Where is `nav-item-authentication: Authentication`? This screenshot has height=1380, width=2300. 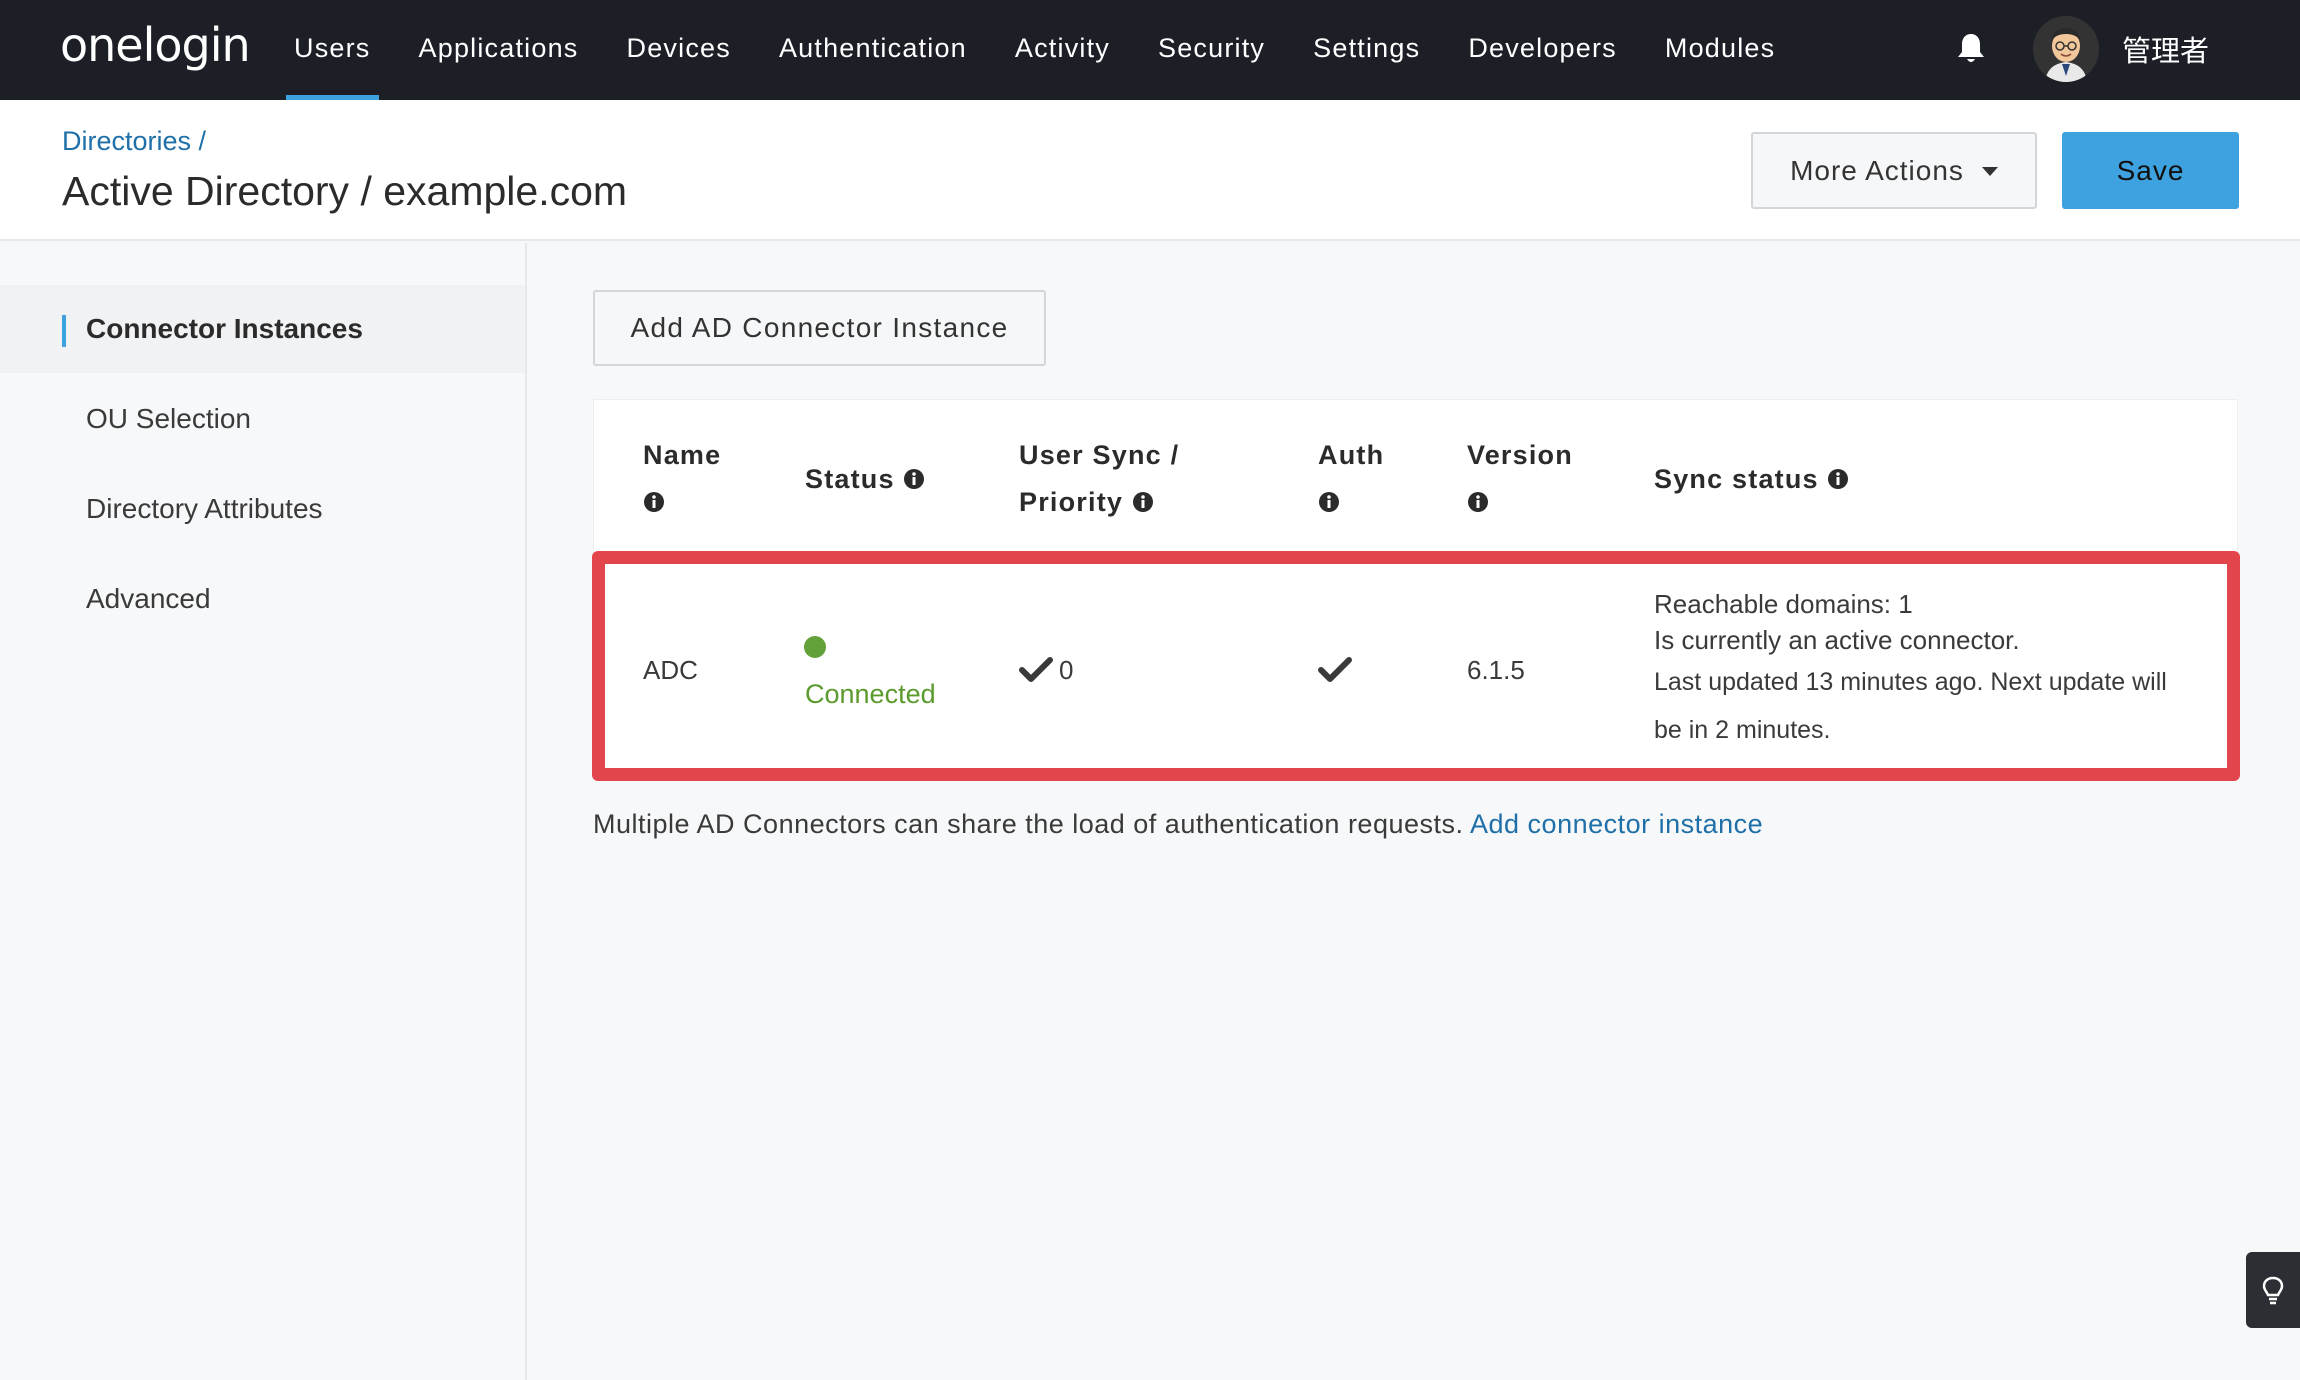 nav-item-authentication: Authentication is located at coordinates (873, 50).